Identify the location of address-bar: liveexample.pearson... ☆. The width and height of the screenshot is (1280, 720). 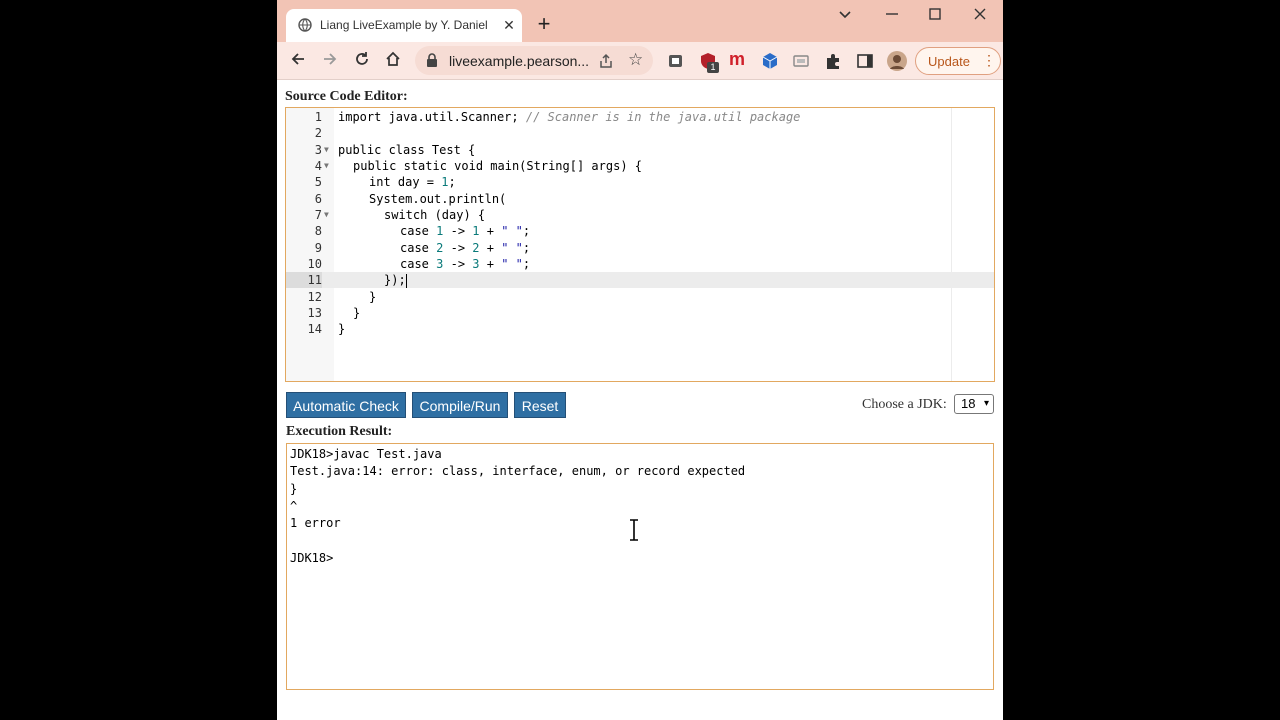
(534, 60).